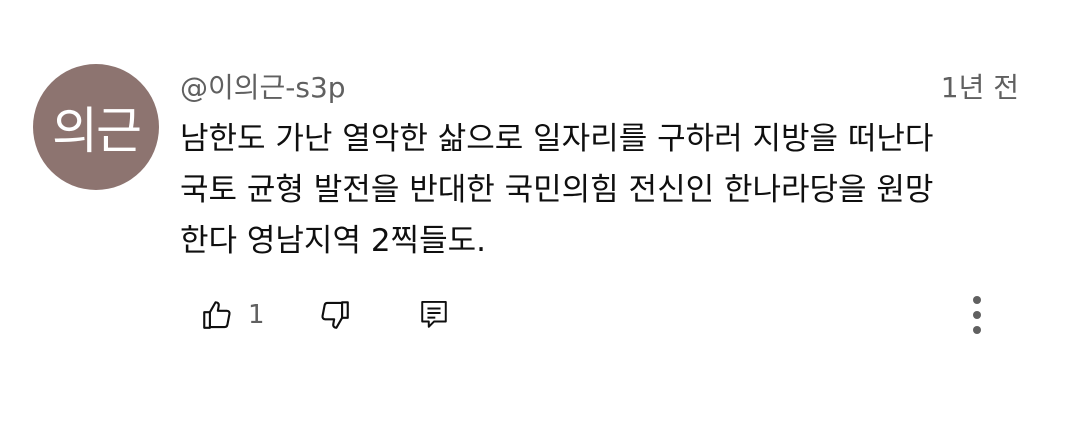 The width and height of the screenshot is (1079, 424). I want to click on more-vertical-icon, so click(977, 315).